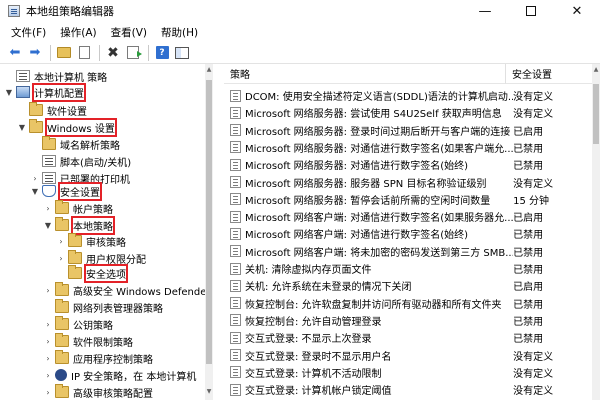 The height and width of the screenshot is (400, 600). What do you see at coordinates (15, 53) in the screenshot?
I see `back-button: ⬅` at bounding box center [15, 53].